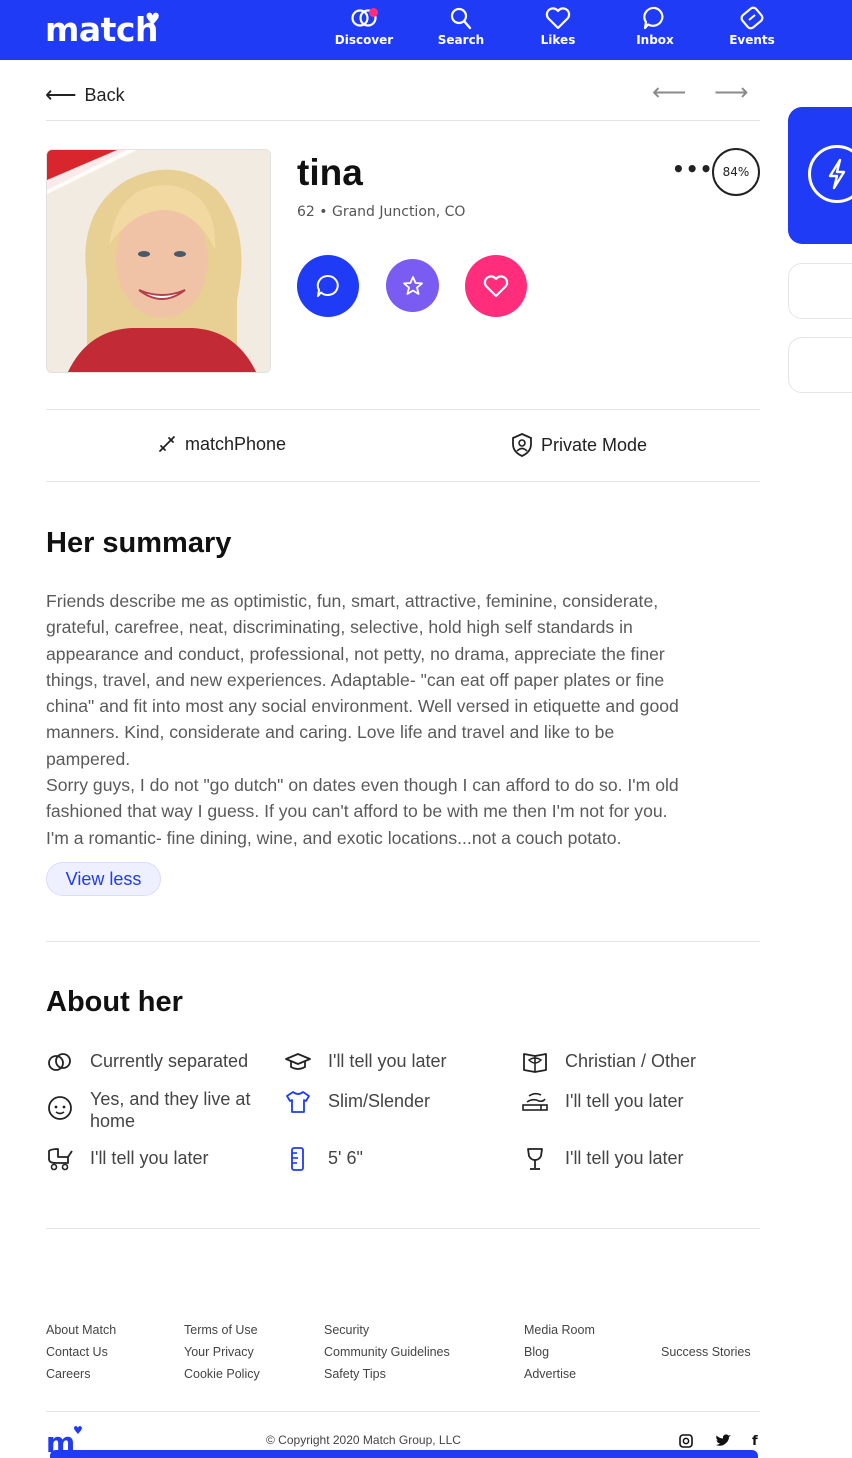 The width and height of the screenshot is (852, 1458). I want to click on logo-heart-icon: ♥, so click(153, 20).